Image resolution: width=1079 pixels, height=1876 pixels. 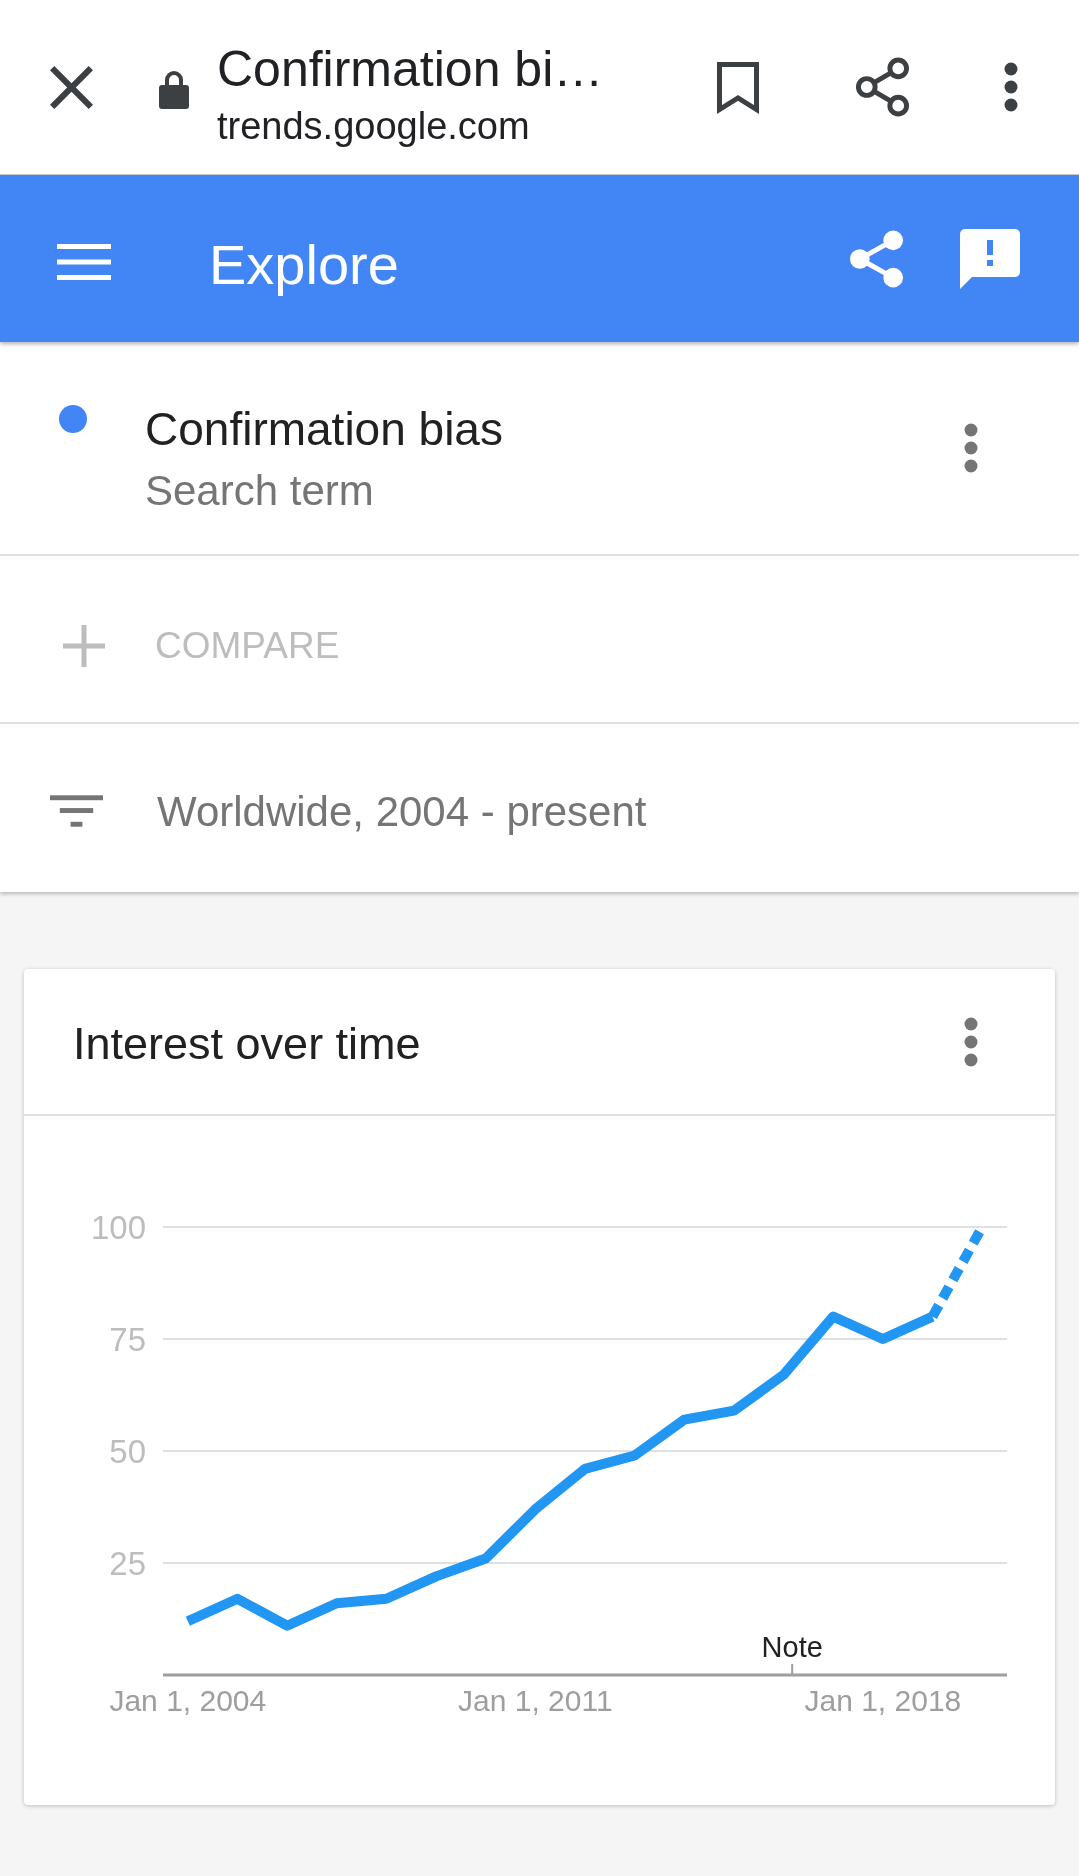 What do you see at coordinates (71, 87) in the screenshot?
I see `close-icon` at bounding box center [71, 87].